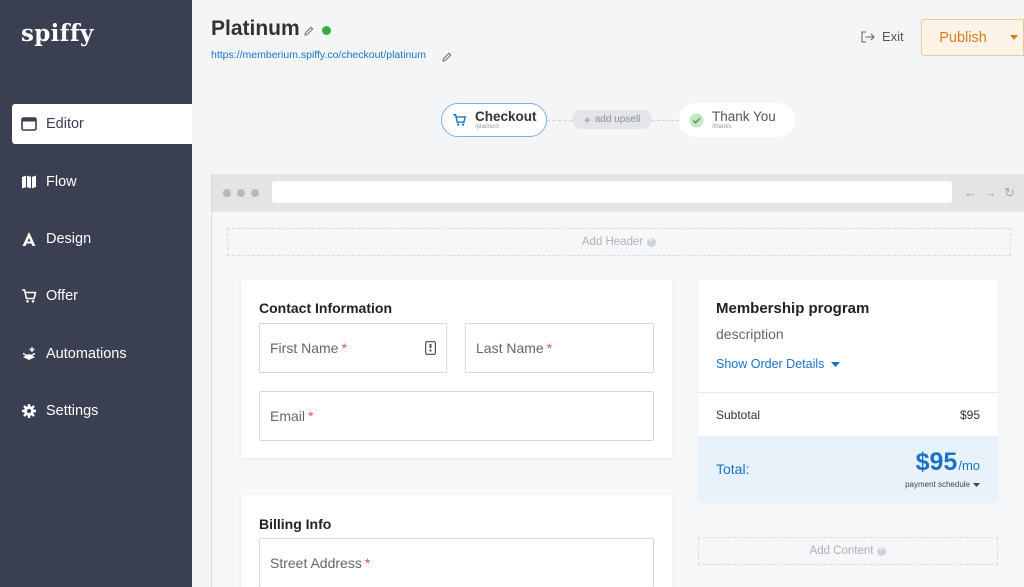 The image size is (1024, 587). I want to click on divider, so click(848, 392).